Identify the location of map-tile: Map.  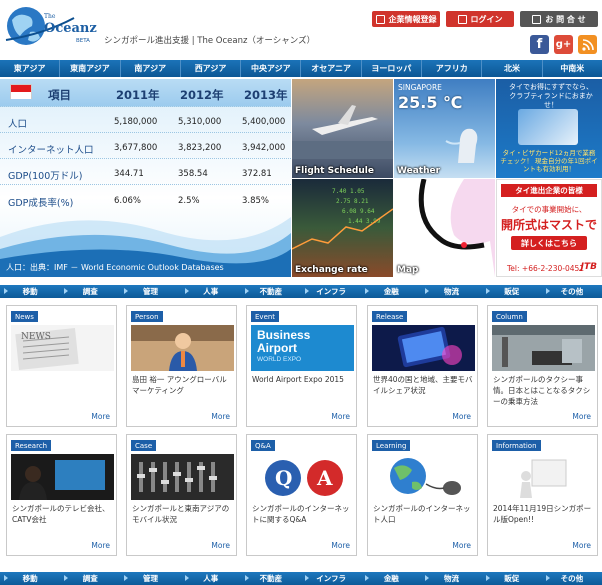
(444, 228).